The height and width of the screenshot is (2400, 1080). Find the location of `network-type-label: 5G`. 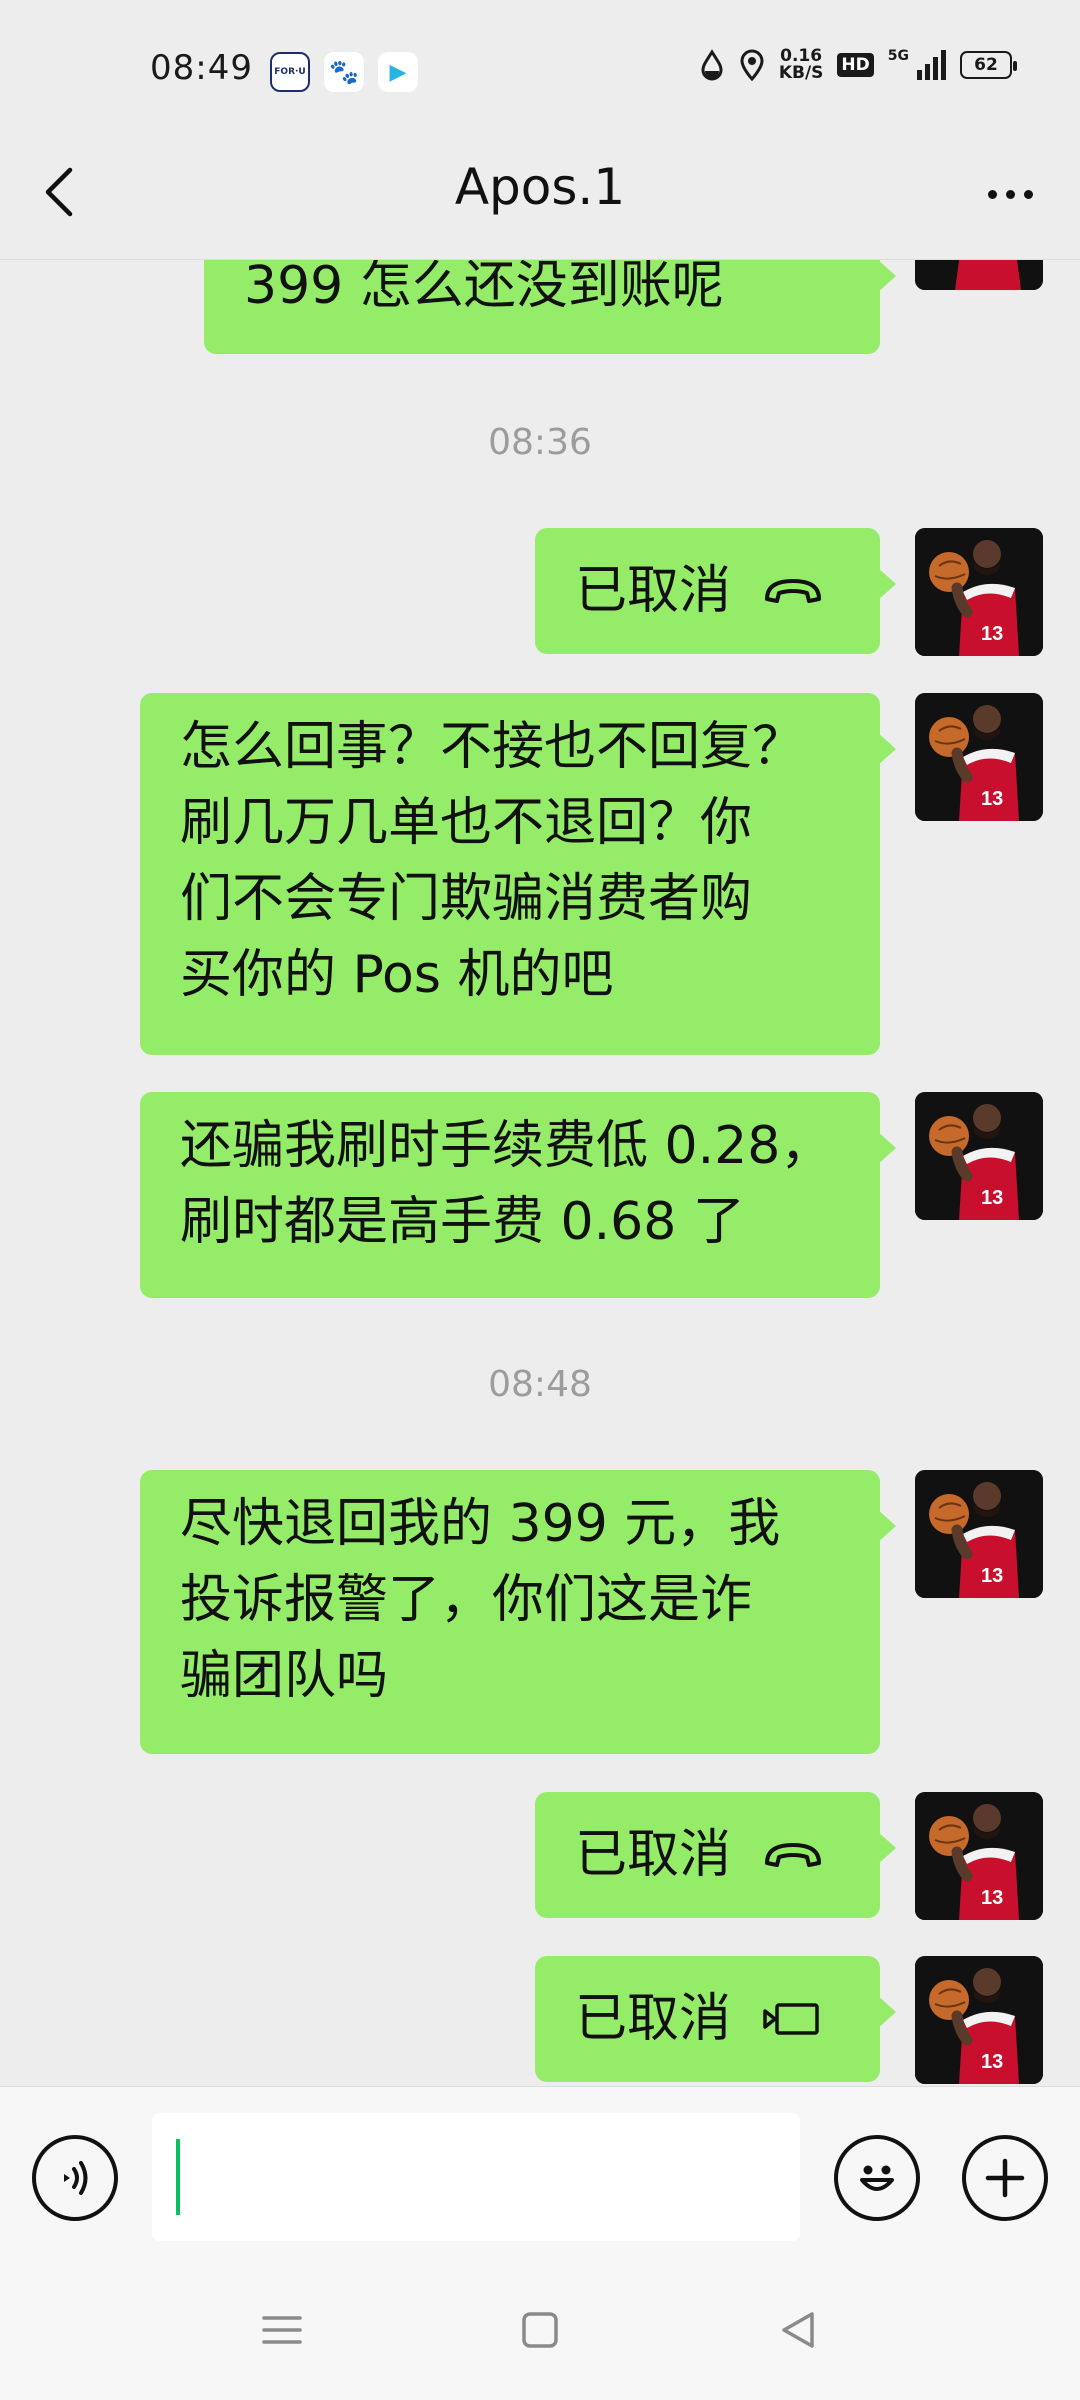

network-type-label: 5G is located at coordinates (898, 56).